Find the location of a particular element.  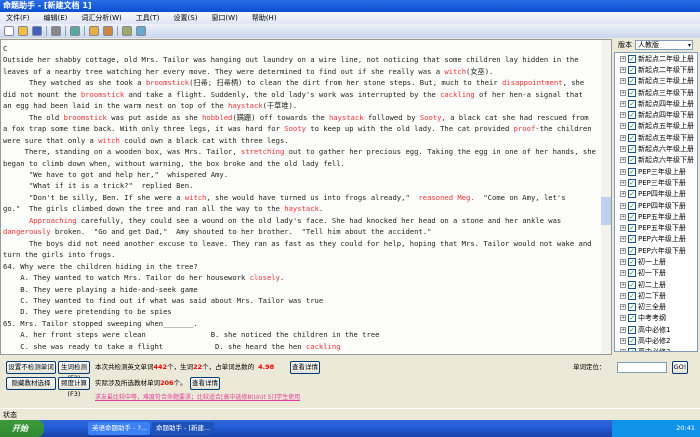

textbook-item: + ✓ 新起点六年级下册 is located at coordinates (656, 160).